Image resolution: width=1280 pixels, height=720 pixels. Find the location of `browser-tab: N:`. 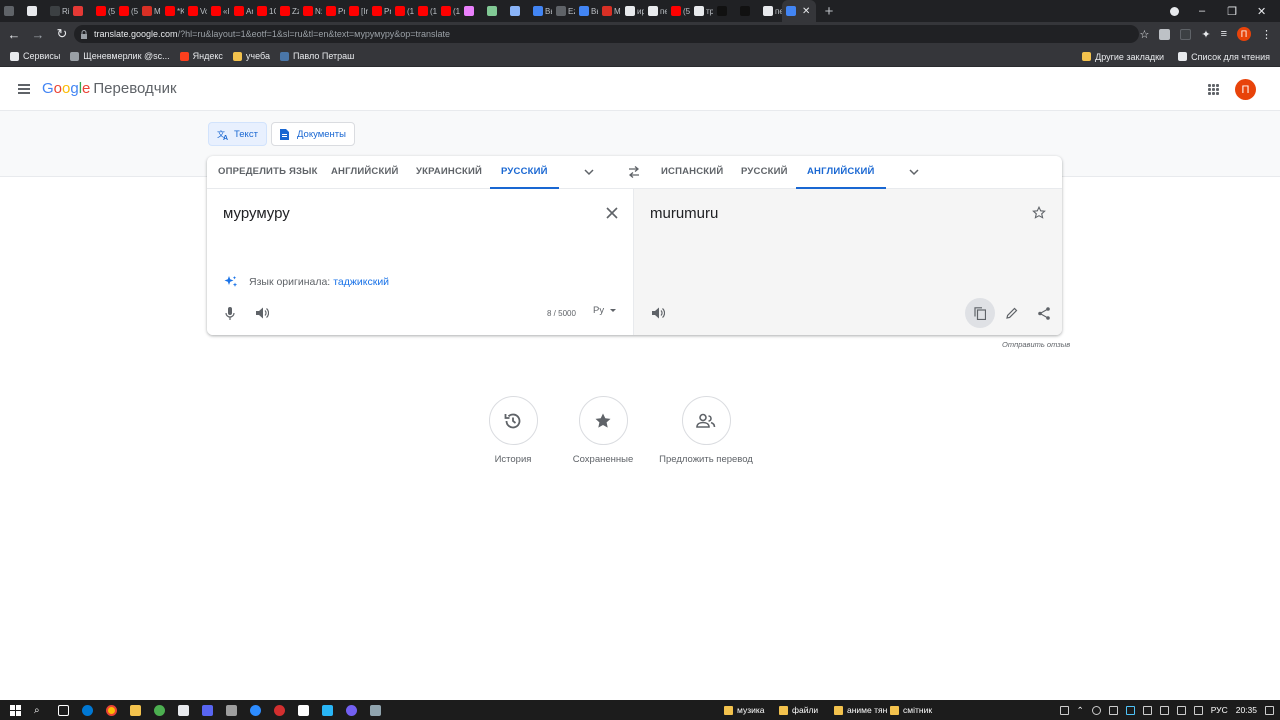

browser-tab: N: is located at coordinates (310, 11).